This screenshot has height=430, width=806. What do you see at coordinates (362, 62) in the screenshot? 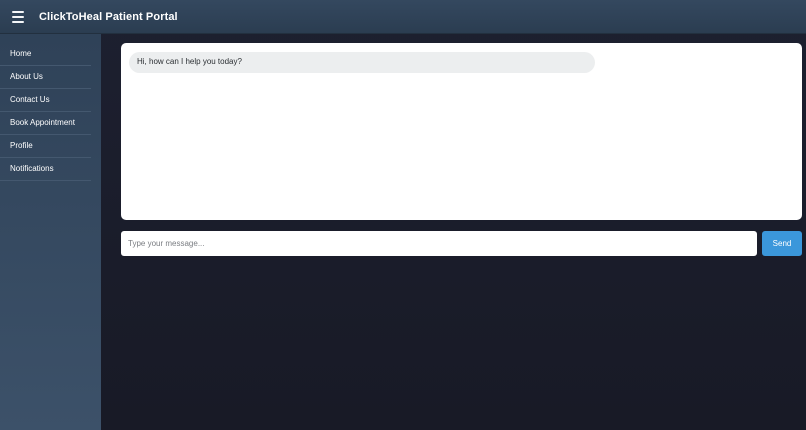
I see `bot-message-bubble: Hi, how can I help you today?` at bounding box center [362, 62].